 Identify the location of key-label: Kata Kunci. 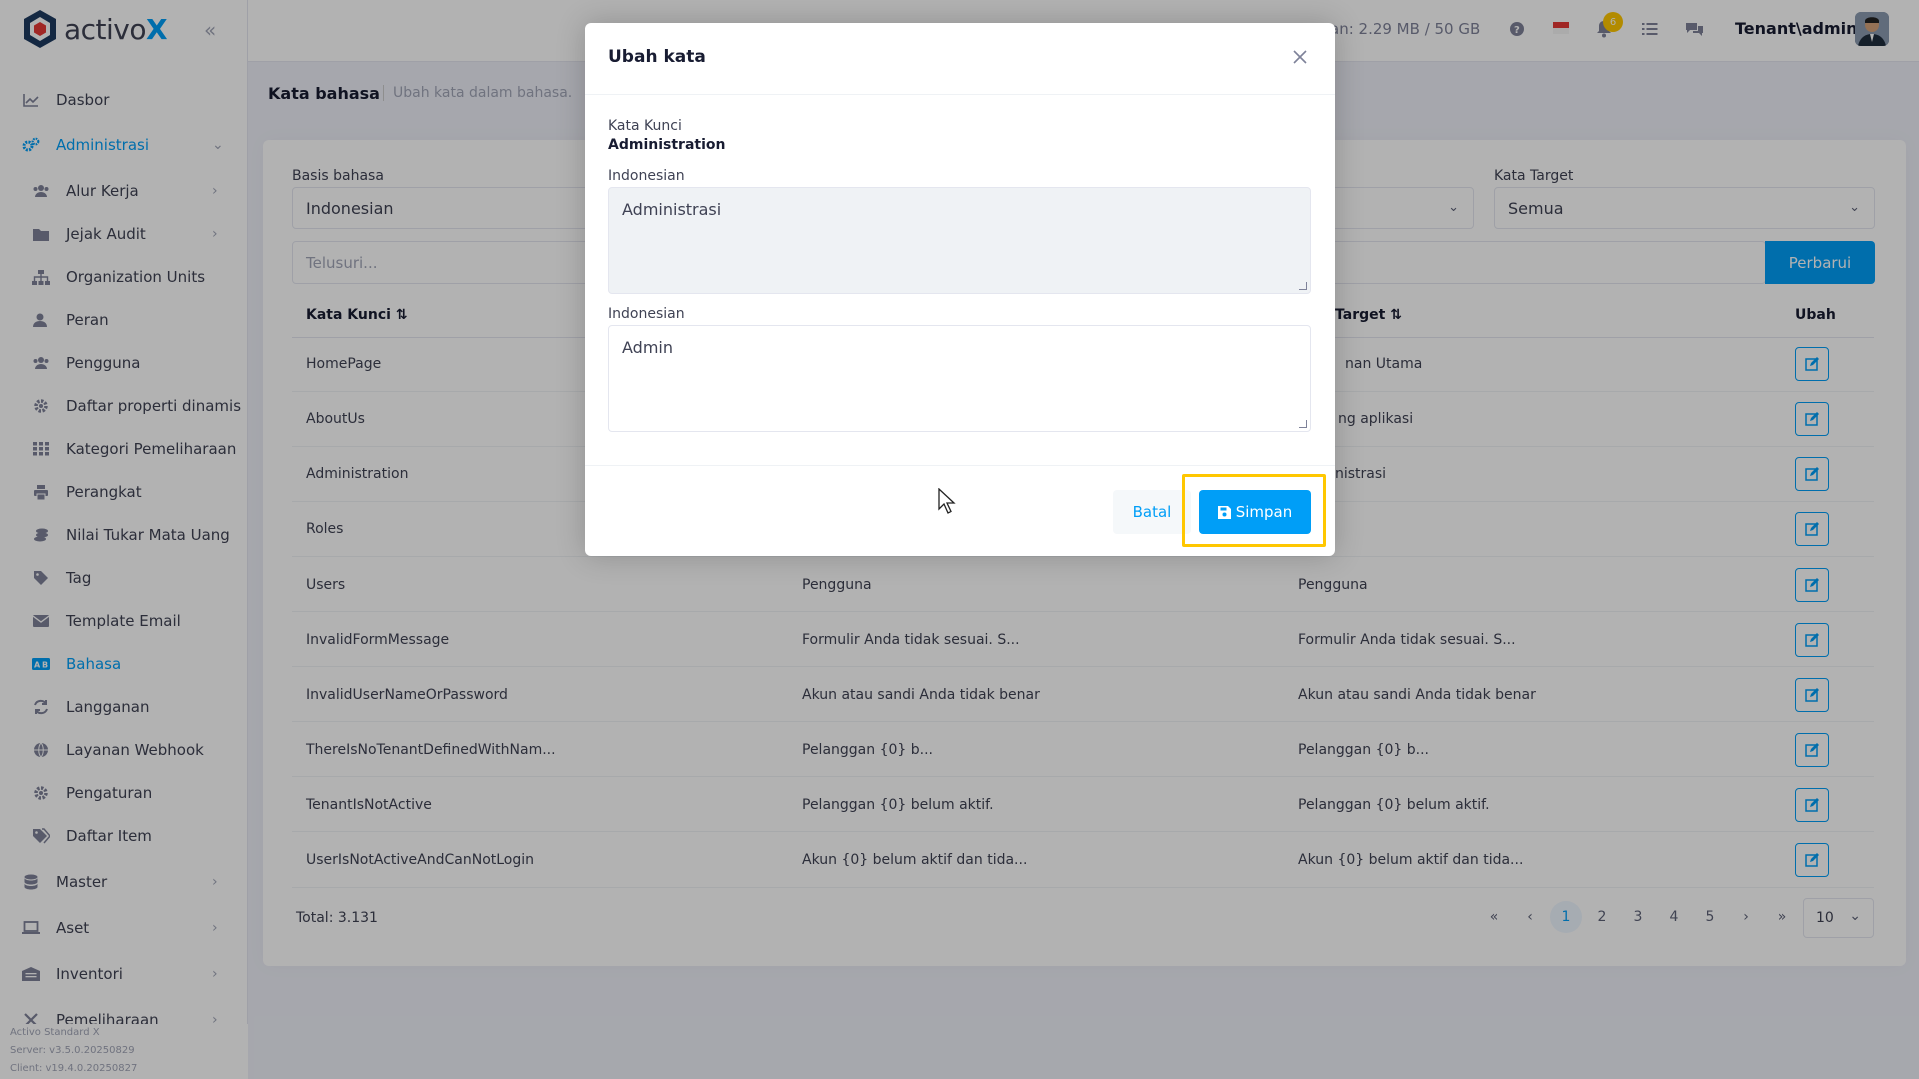
(645, 126).